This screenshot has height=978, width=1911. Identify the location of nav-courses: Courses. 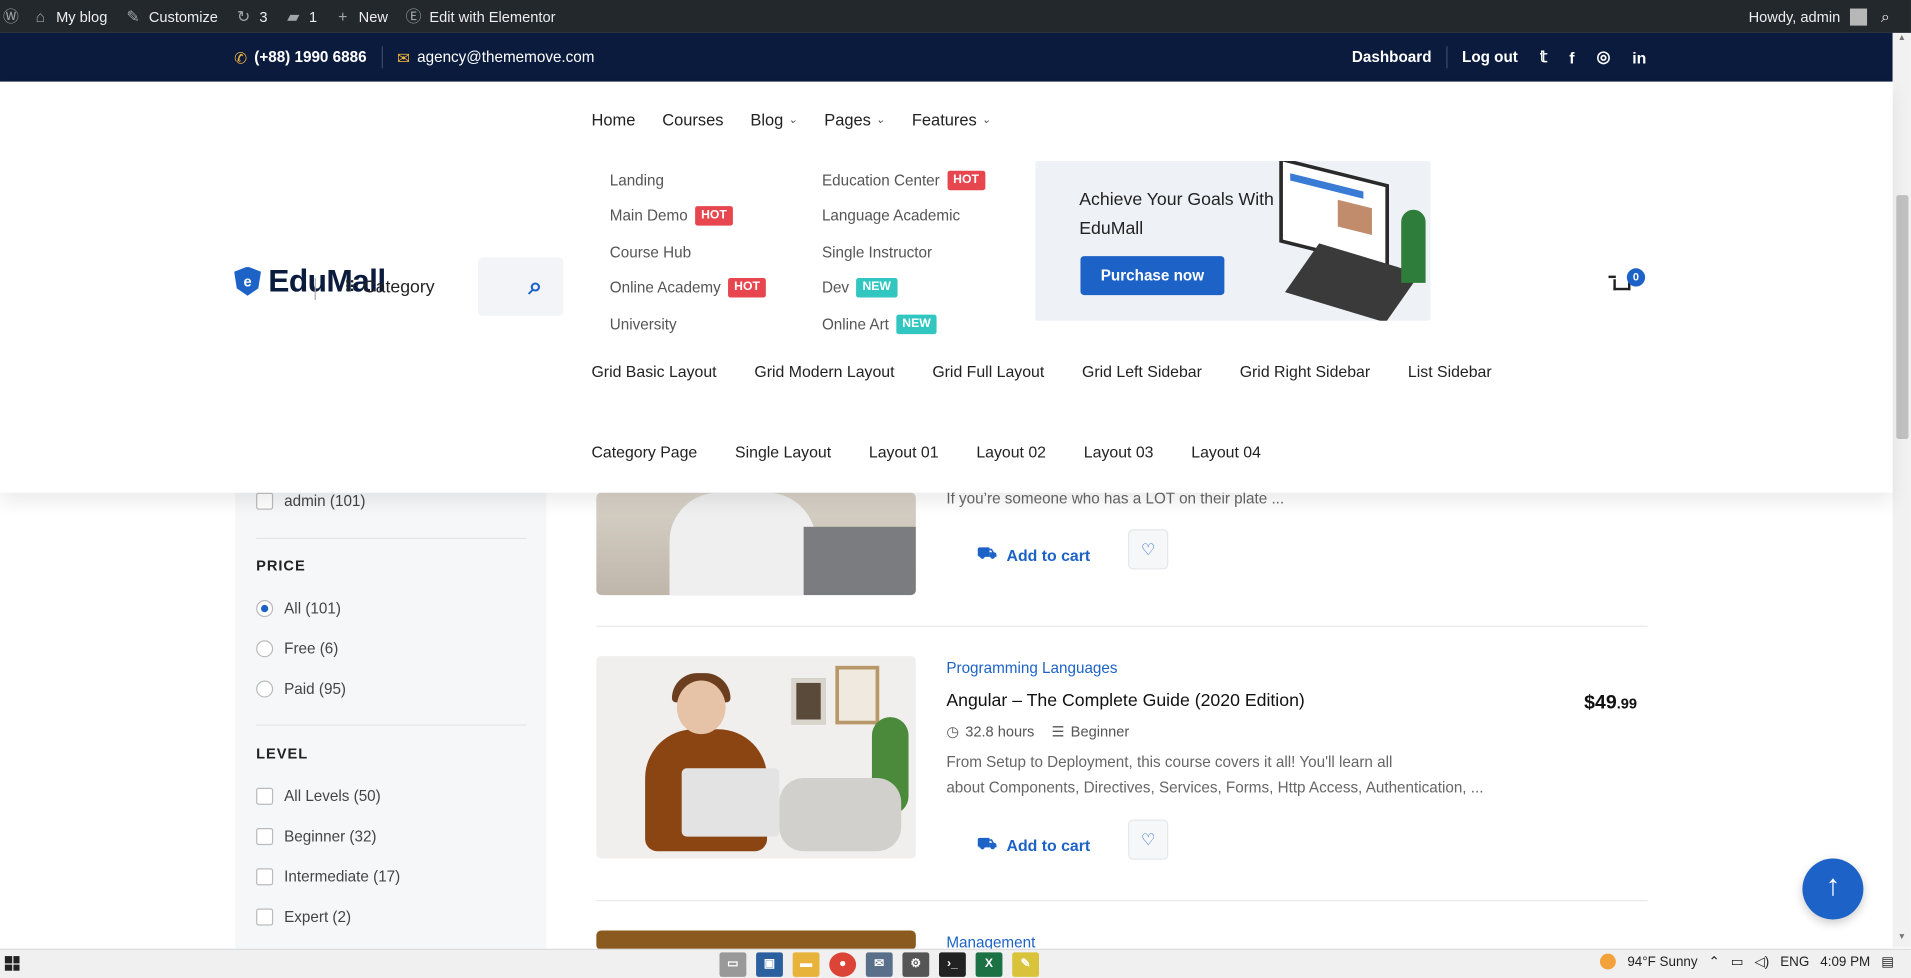
(692, 120).